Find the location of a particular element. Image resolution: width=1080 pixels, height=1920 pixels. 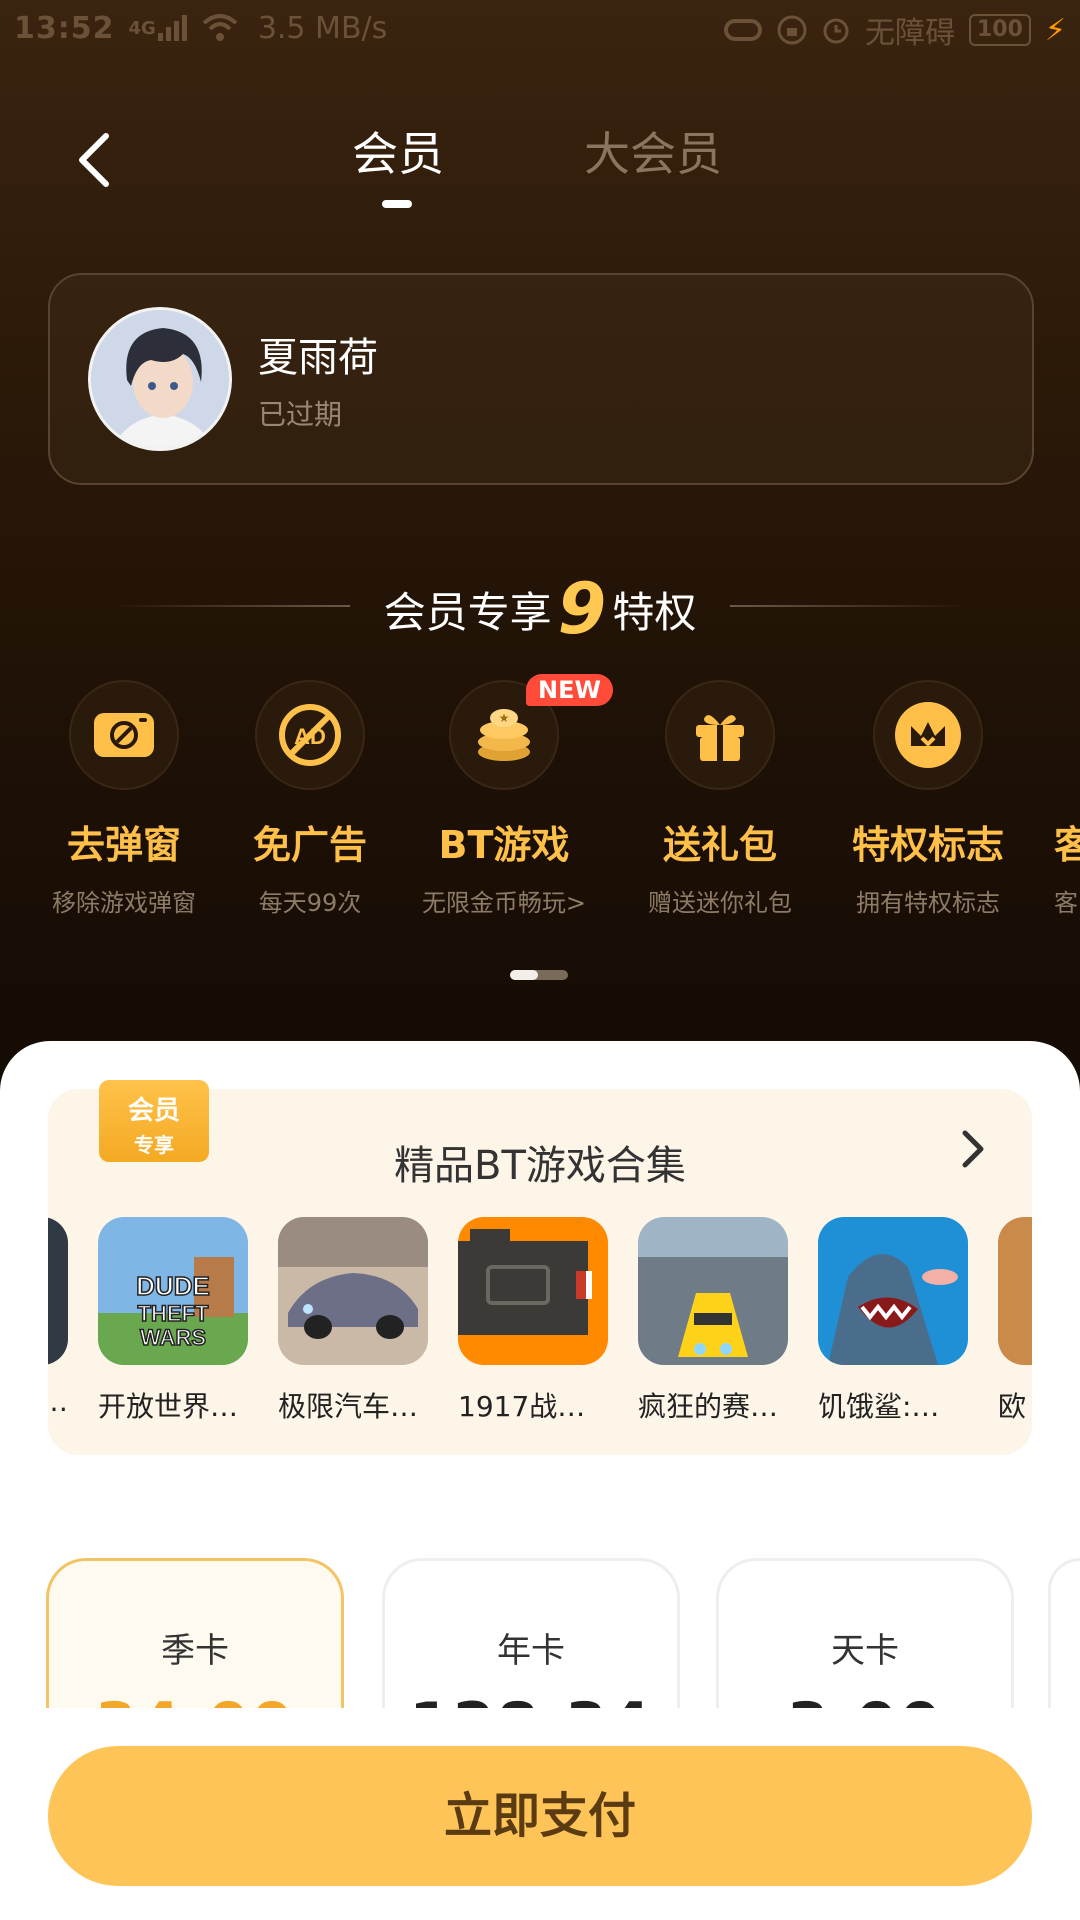

perk-name: 客 is located at coordinates (1067, 845).